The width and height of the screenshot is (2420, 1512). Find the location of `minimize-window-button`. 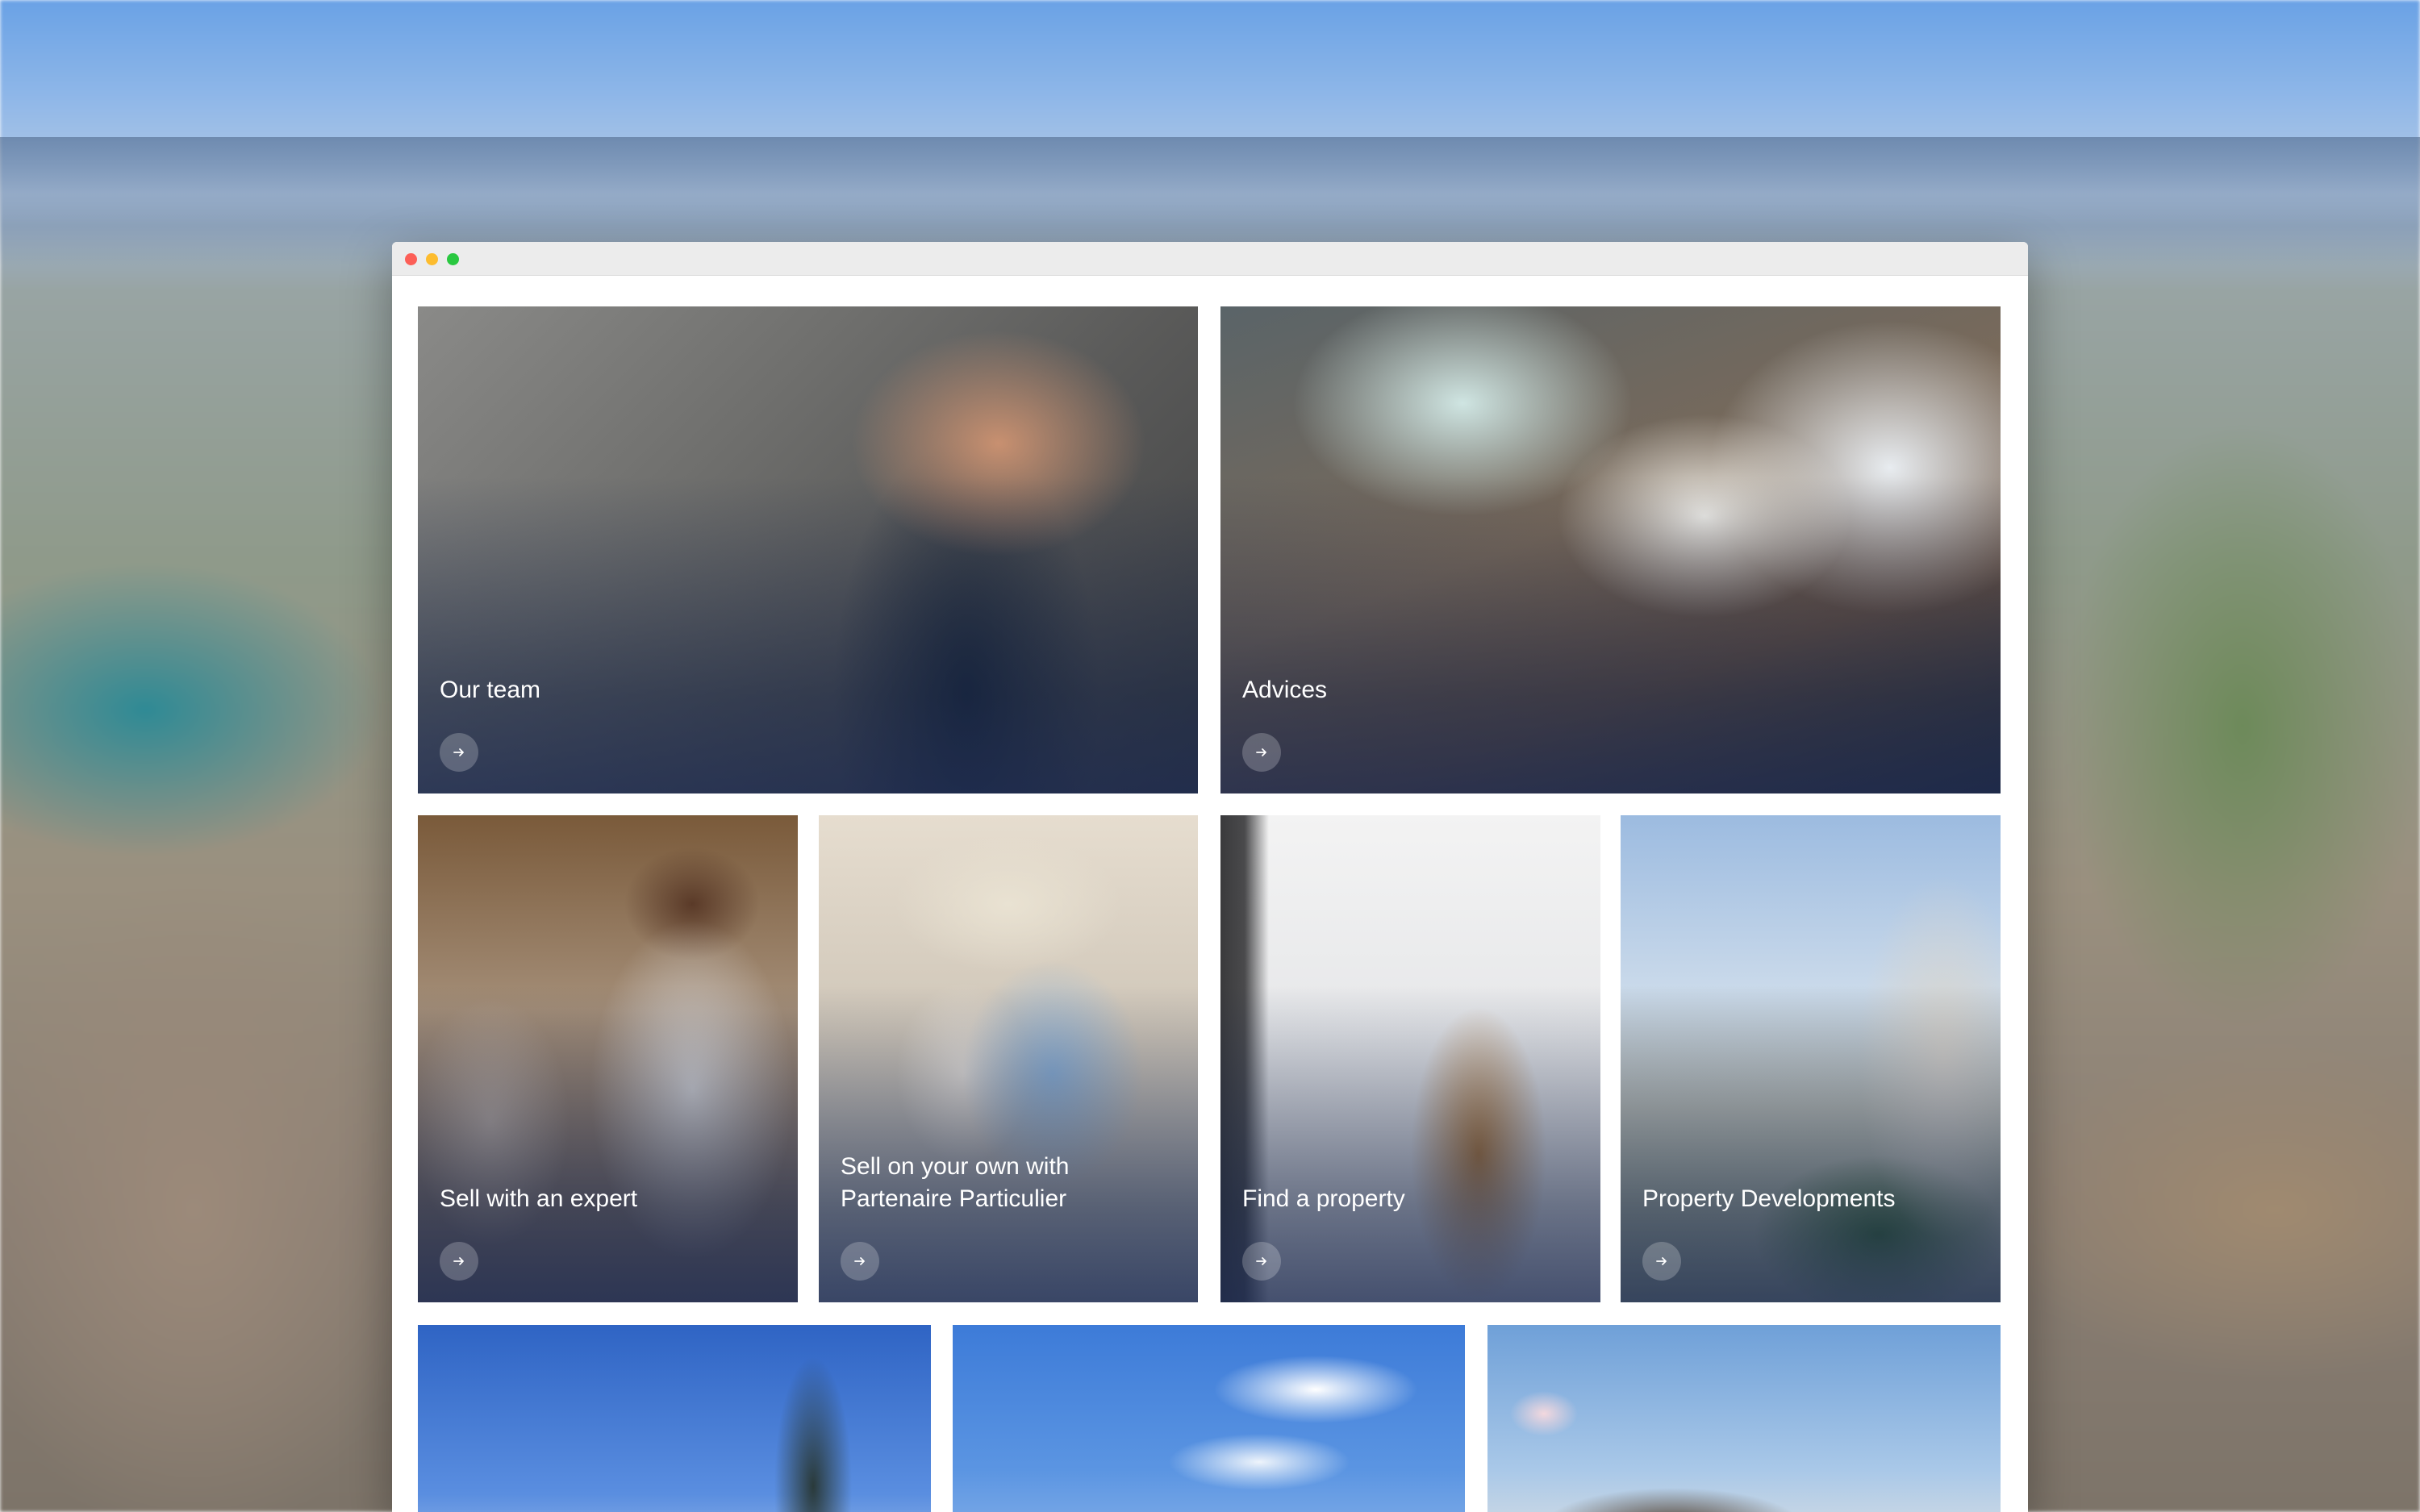

minimize-window-button is located at coordinates (432, 259).